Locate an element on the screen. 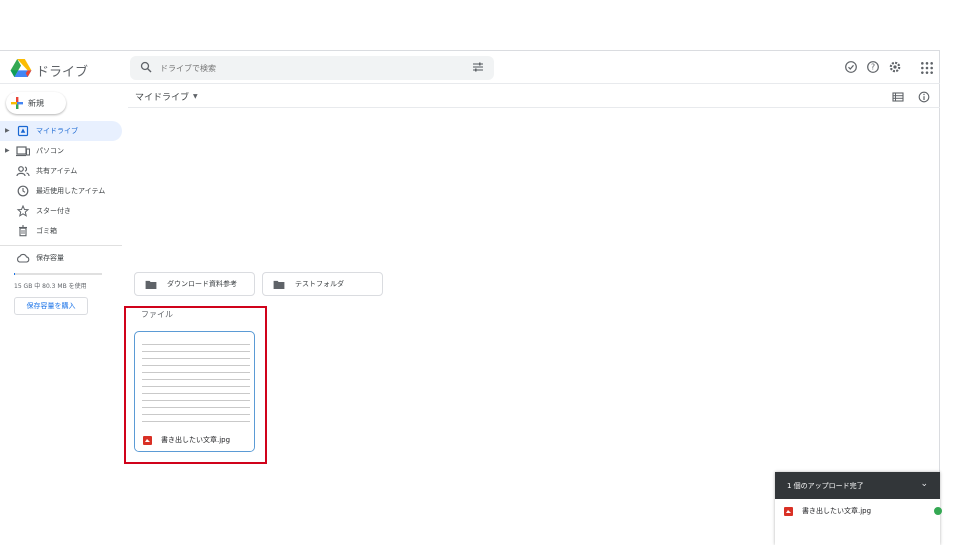 The width and height of the screenshot is (970, 545). upload-toast: 1 個のアップロード完了 ⌄ 書き出したい文章.jpg is located at coordinates (858, 508).